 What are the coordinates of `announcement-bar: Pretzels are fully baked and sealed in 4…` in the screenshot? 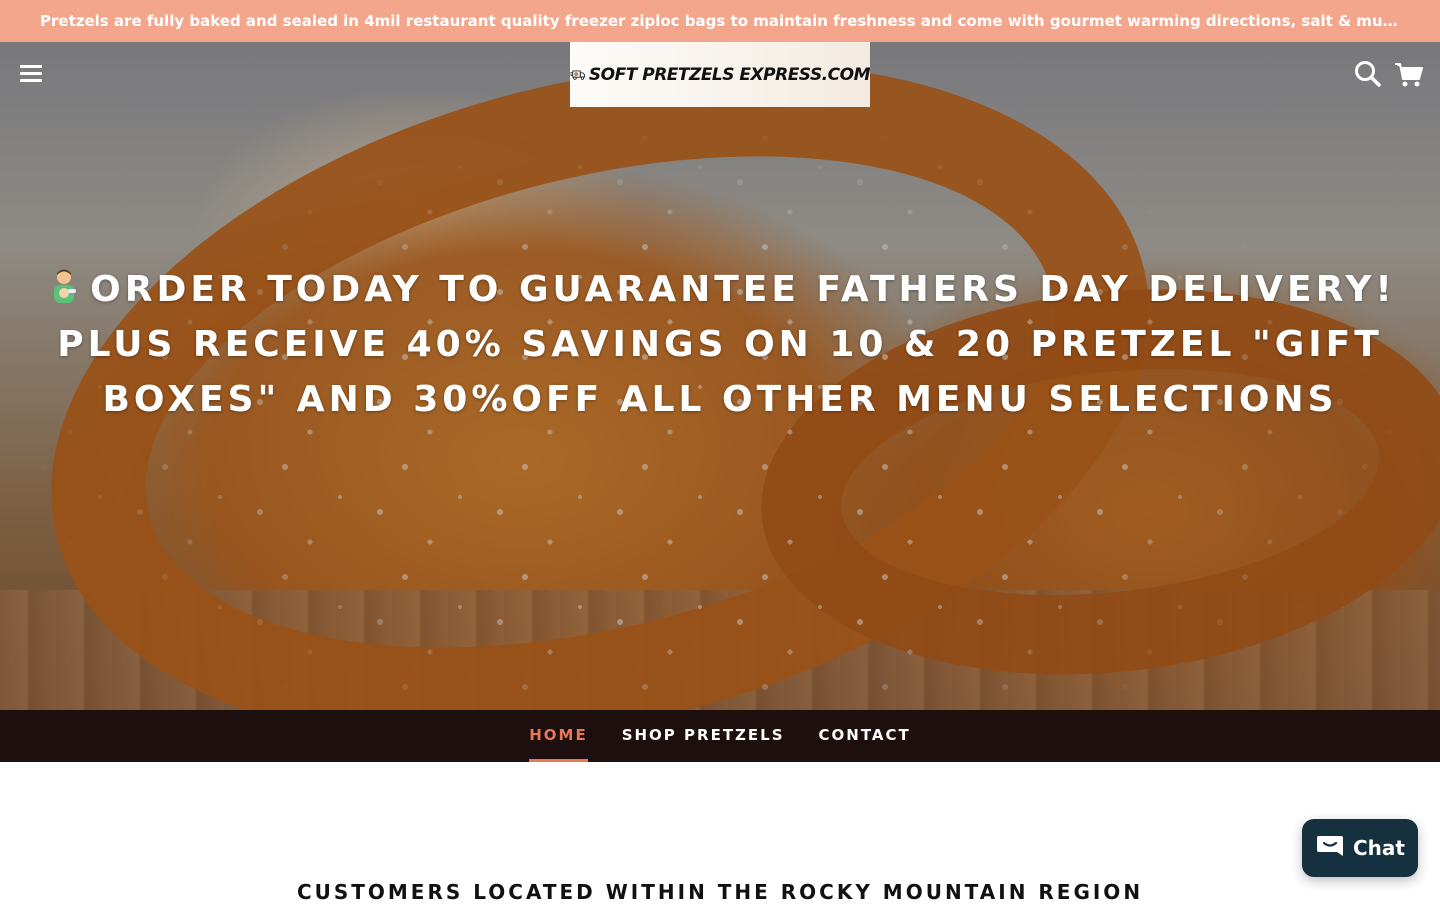 It's located at (720, 21).